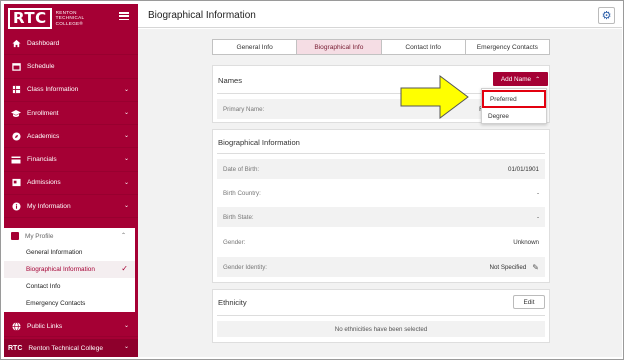 The image size is (624, 360). I want to click on logo: RTC RENTON TECHNICAL COLLEGE®, so click(71, 18).